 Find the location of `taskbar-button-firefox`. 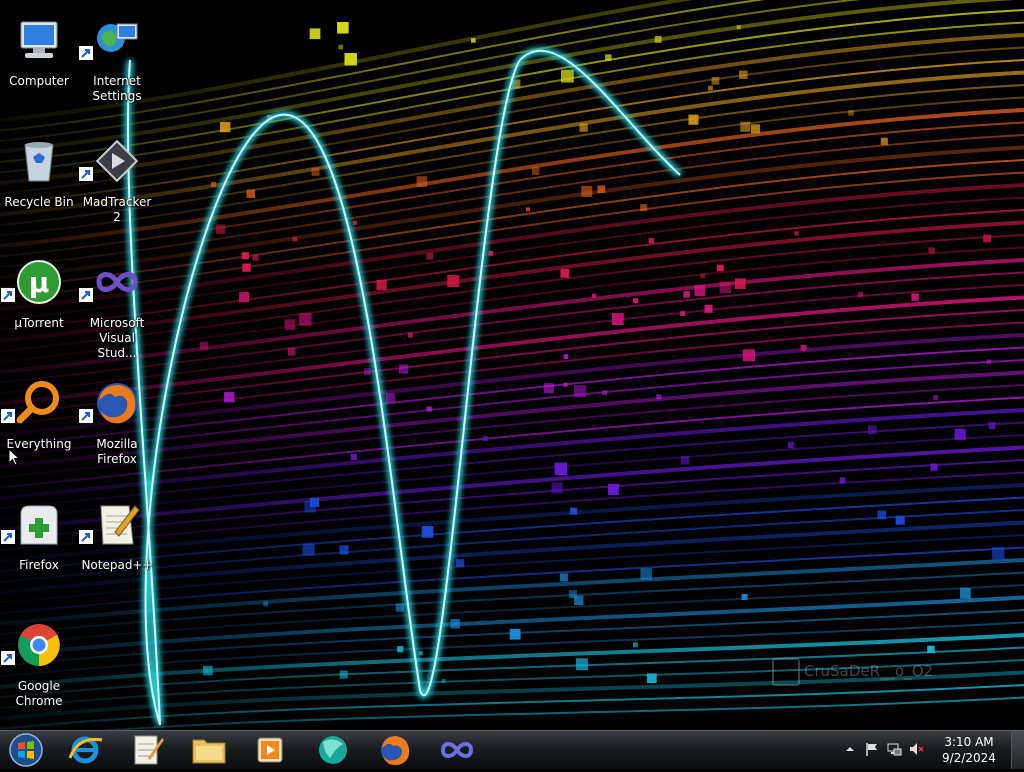

taskbar-button-firefox is located at coordinates (395, 750).